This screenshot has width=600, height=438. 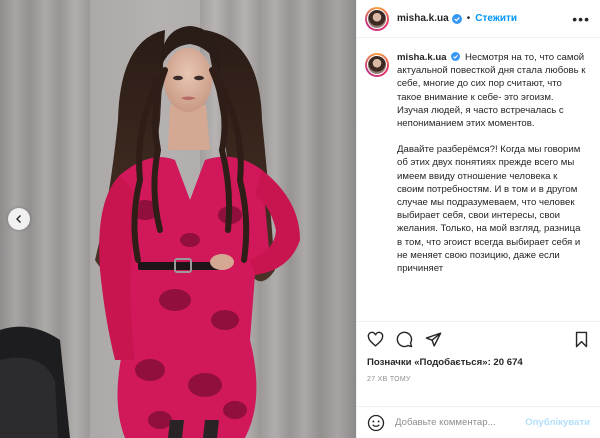 What do you see at coordinates (433, 339) in the screenshot?
I see `share-icon` at bounding box center [433, 339].